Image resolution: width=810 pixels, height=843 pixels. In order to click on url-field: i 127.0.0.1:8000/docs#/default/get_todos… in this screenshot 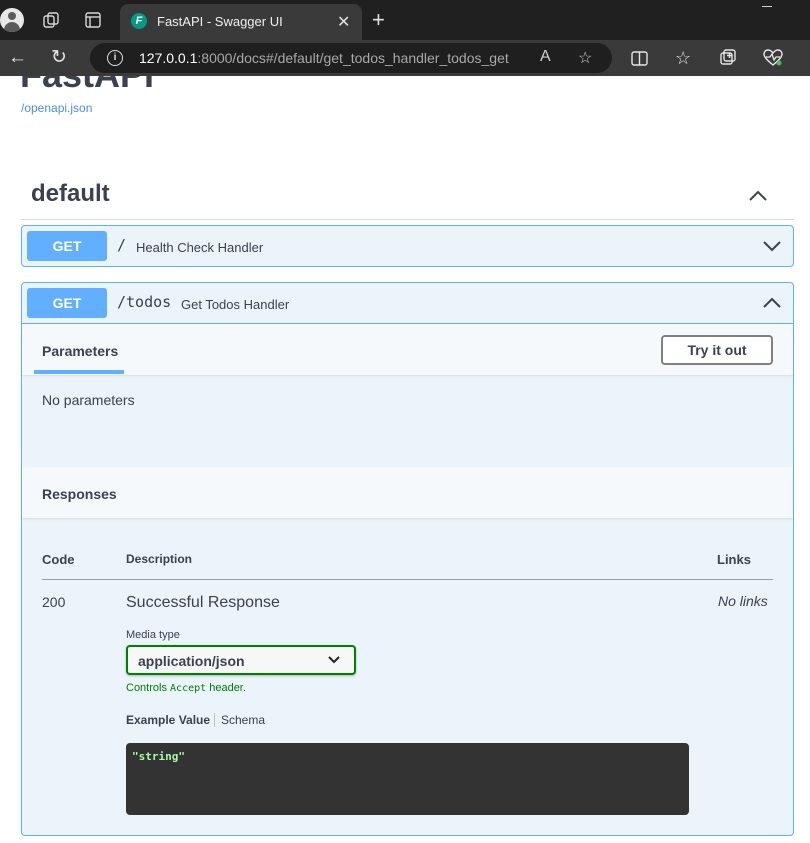, I will do `click(351, 58)`.